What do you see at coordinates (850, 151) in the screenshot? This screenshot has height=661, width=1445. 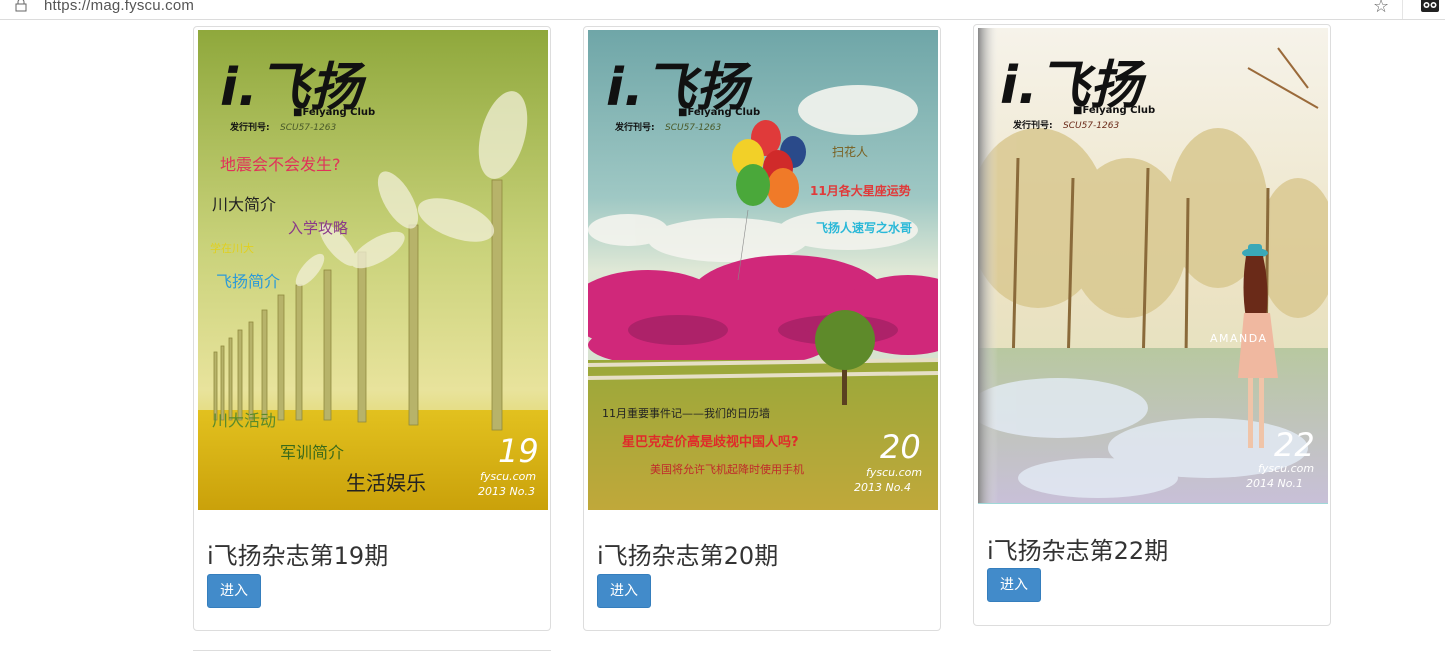 I see `svg-text: 扫花人` at bounding box center [850, 151].